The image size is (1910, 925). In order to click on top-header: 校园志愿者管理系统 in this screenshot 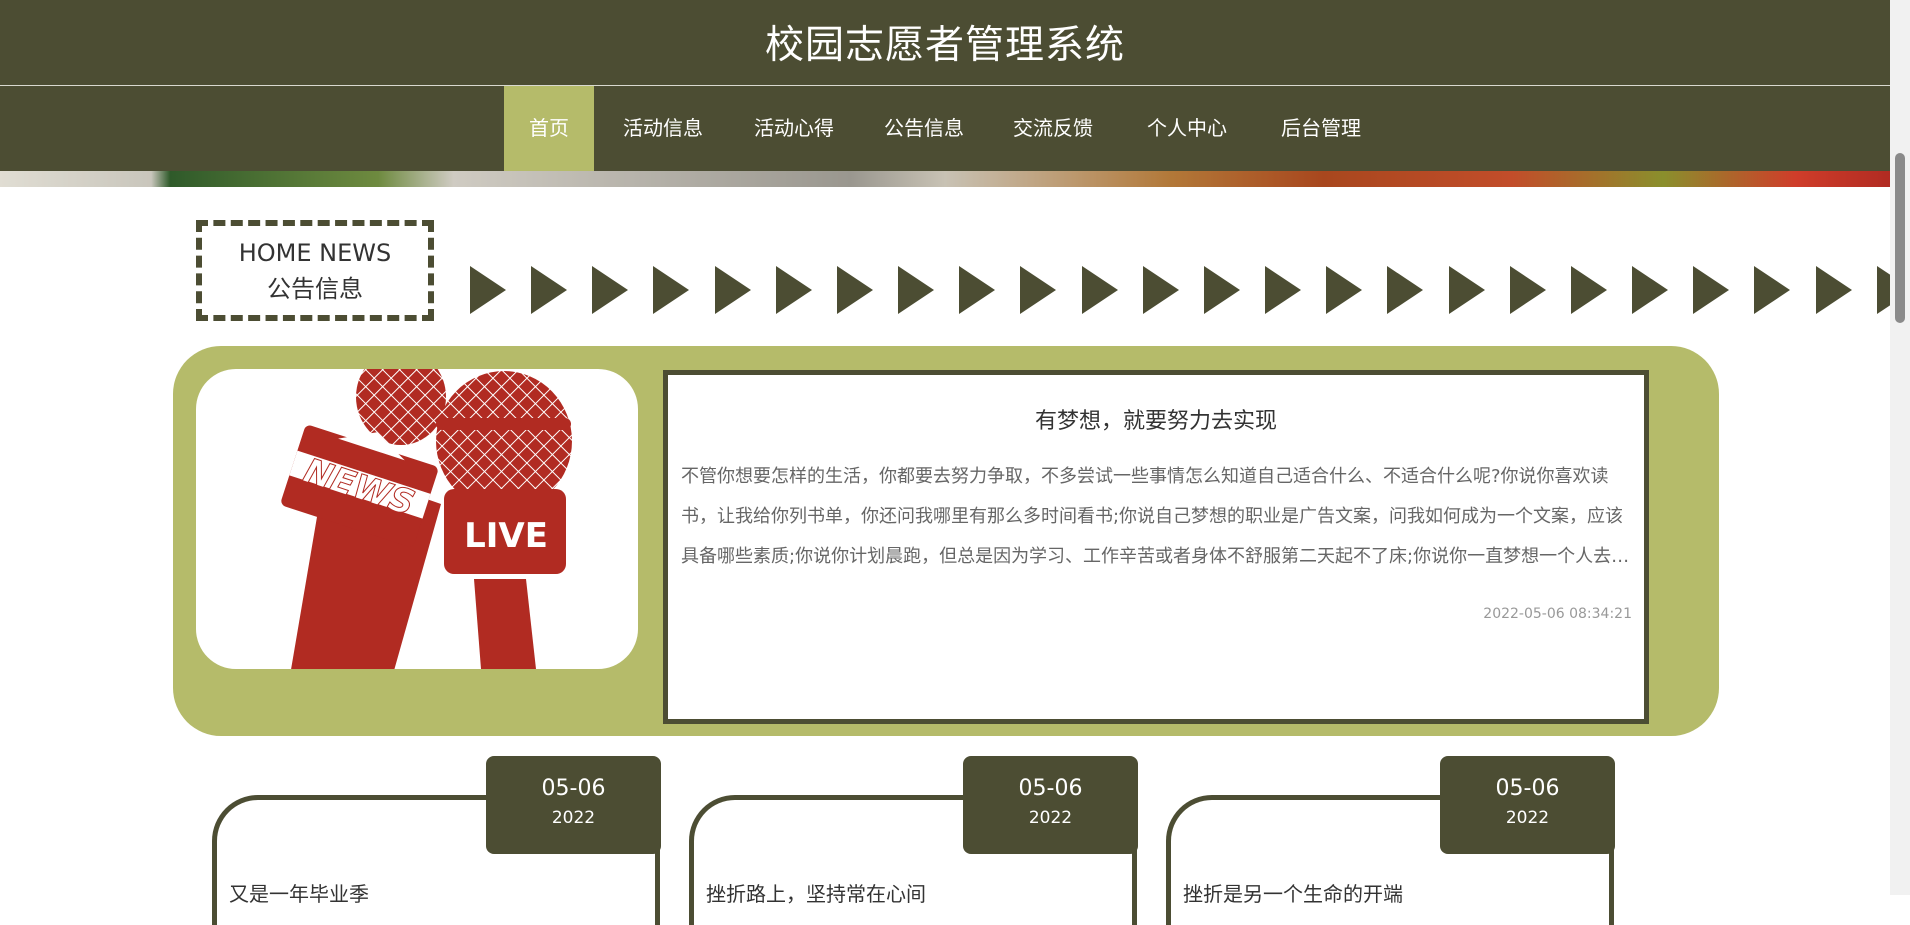, I will do `click(945, 42)`.